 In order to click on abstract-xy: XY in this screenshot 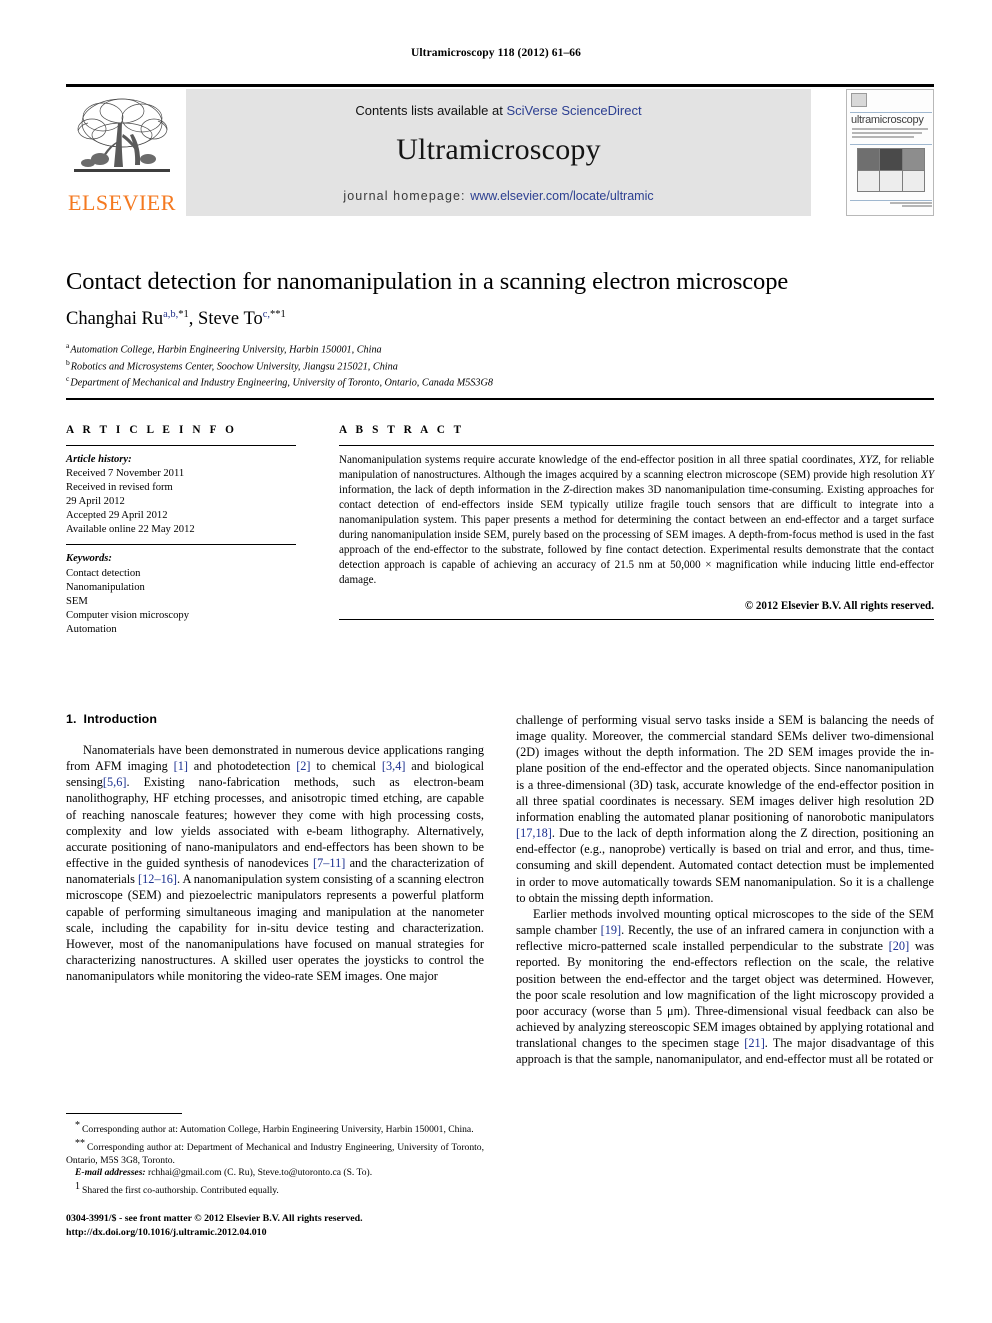, I will do `click(927, 475)`.